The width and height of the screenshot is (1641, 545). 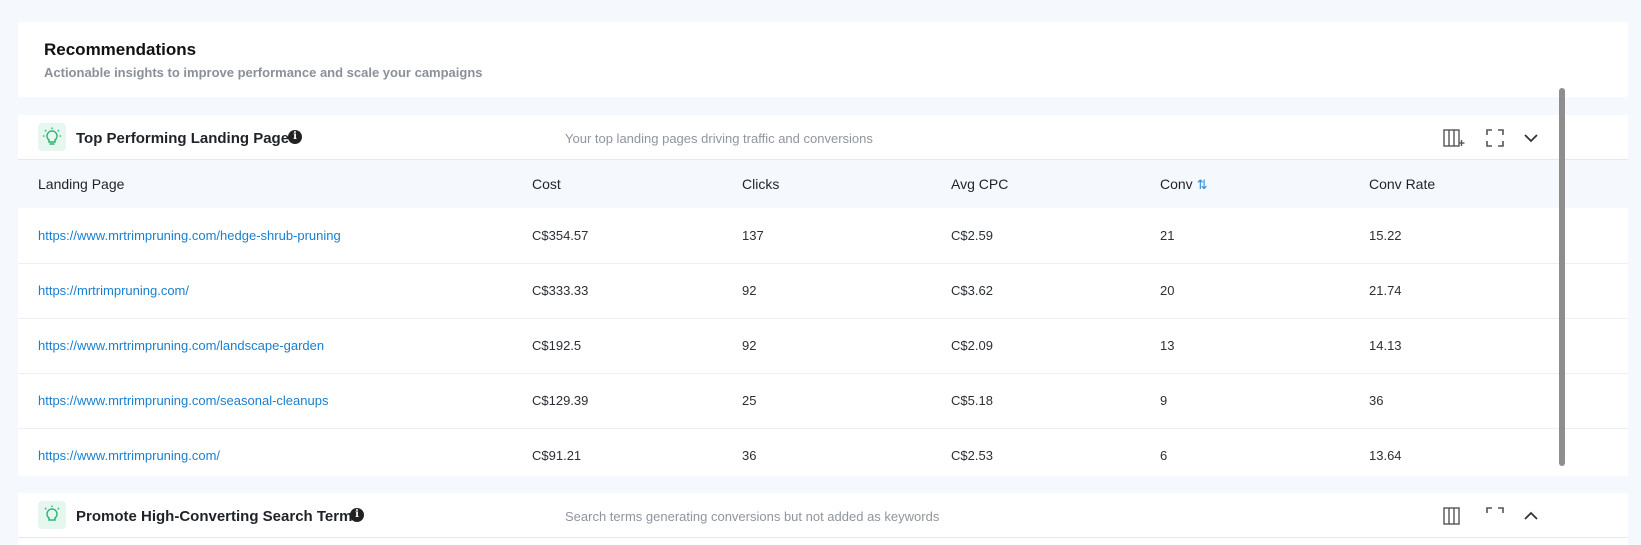 I want to click on column-header-conv-rate: Conv Rate, so click(x=1488, y=184).